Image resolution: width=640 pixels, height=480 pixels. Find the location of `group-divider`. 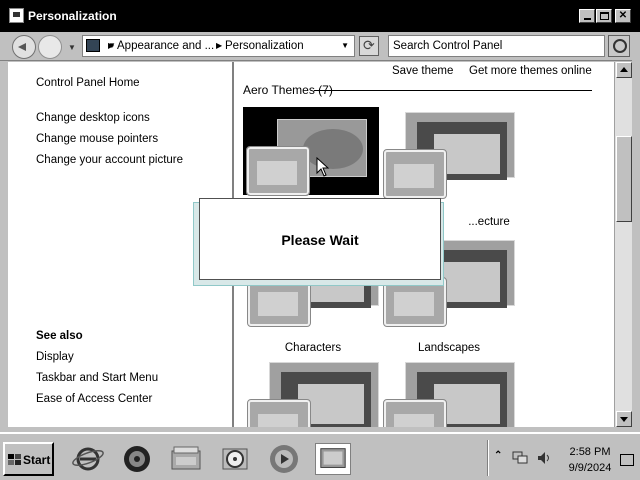

group-divider is located at coordinates (453, 90).